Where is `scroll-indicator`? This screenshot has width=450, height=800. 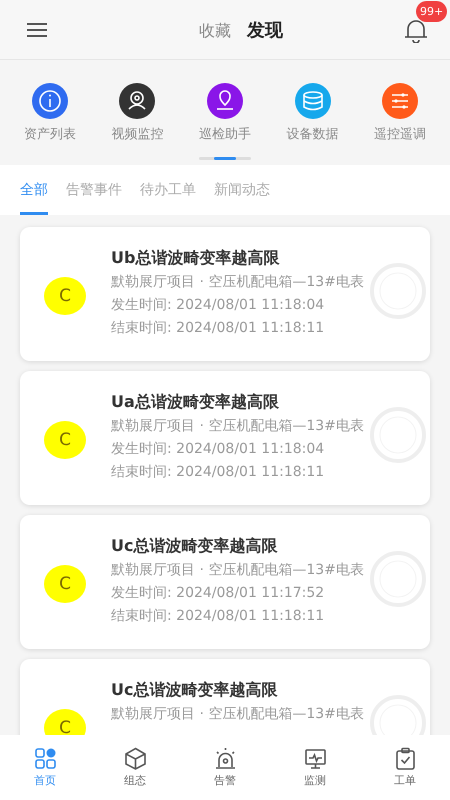 scroll-indicator is located at coordinates (225, 158).